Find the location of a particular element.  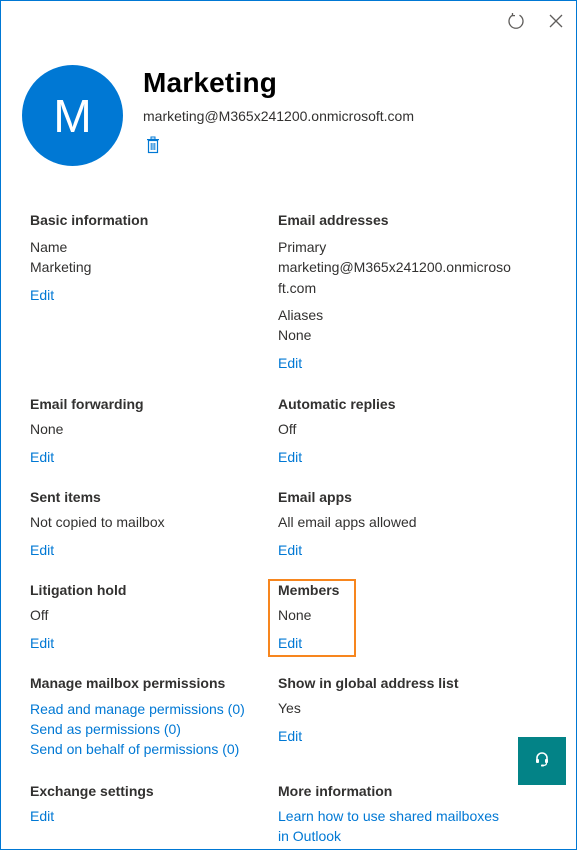

section-heading: Sent items is located at coordinates (65, 497).